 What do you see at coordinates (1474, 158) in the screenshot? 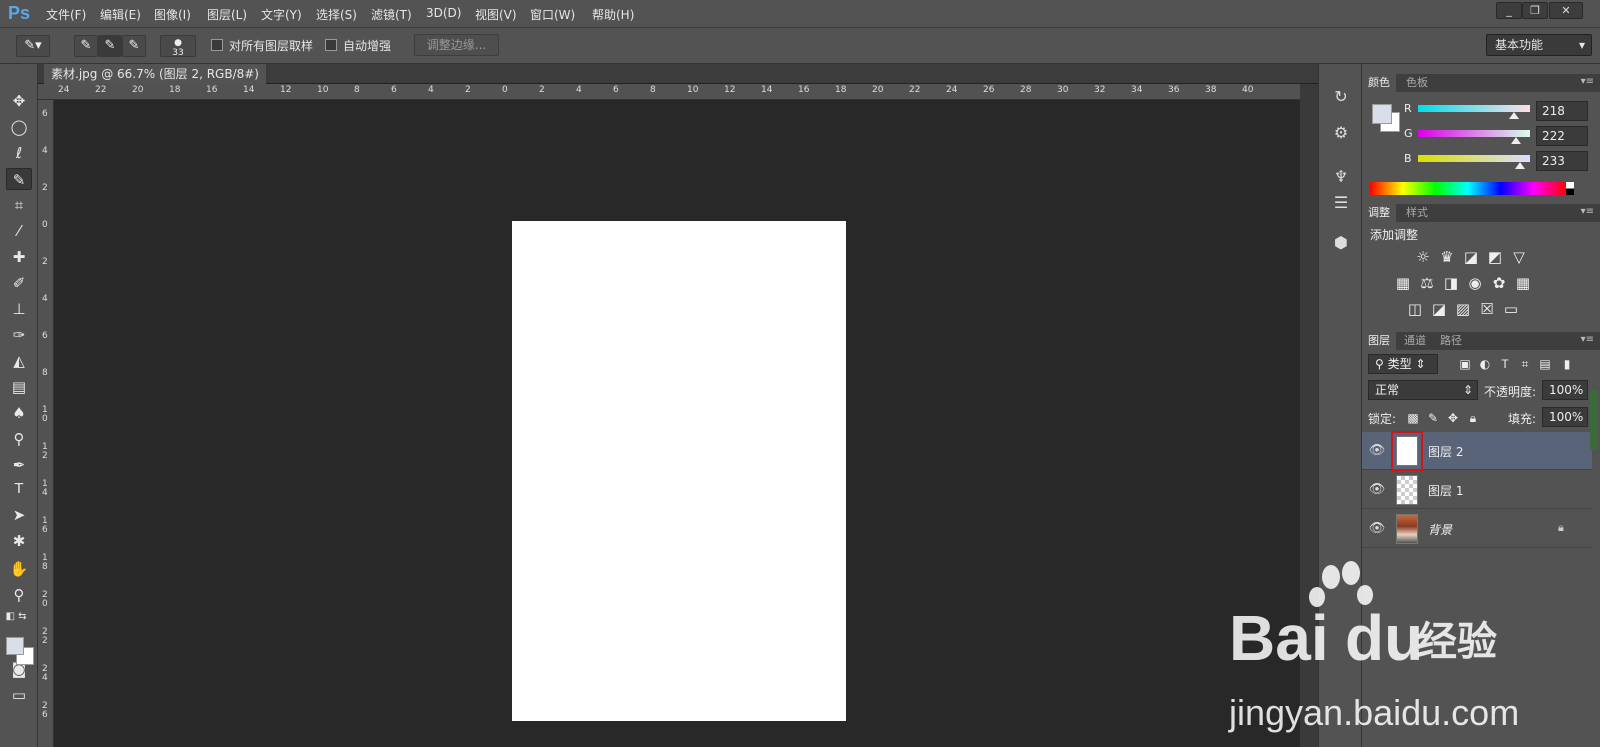
I see `channel-b-slider` at bounding box center [1474, 158].